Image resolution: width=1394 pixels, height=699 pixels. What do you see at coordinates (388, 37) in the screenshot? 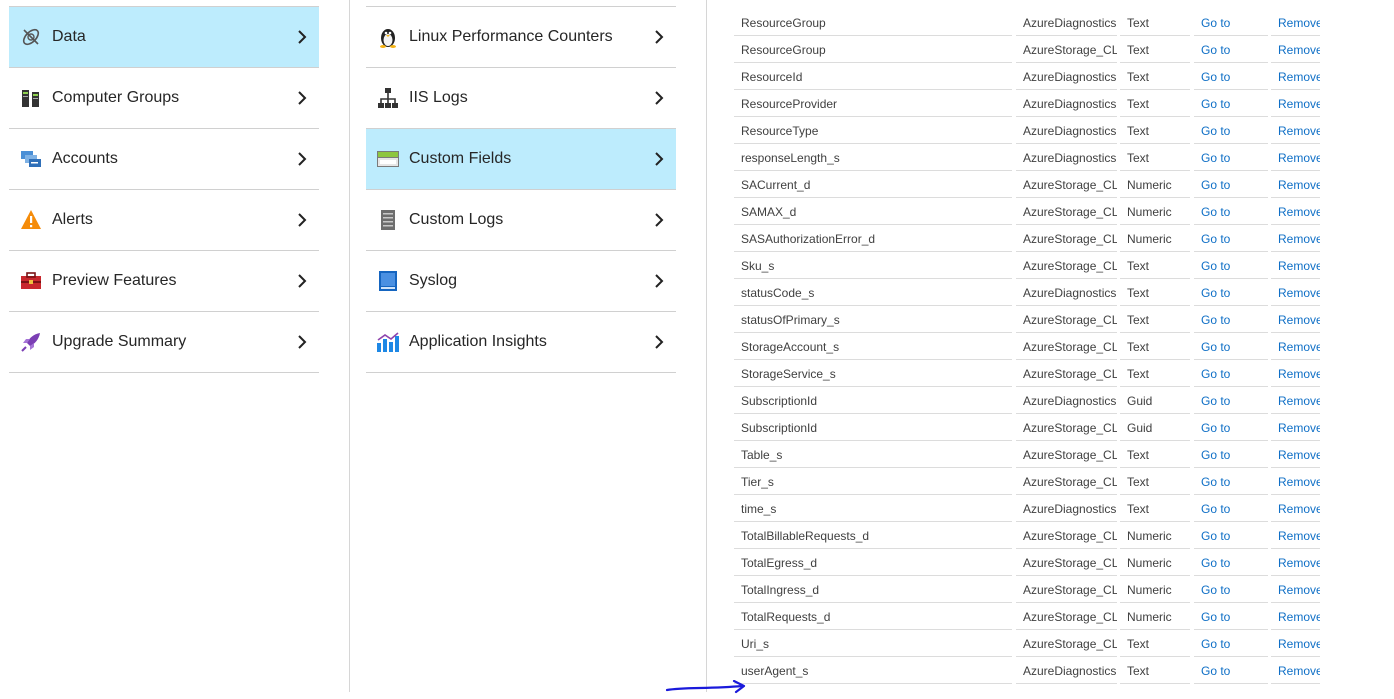
I see `linux-penguin-icon` at bounding box center [388, 37].